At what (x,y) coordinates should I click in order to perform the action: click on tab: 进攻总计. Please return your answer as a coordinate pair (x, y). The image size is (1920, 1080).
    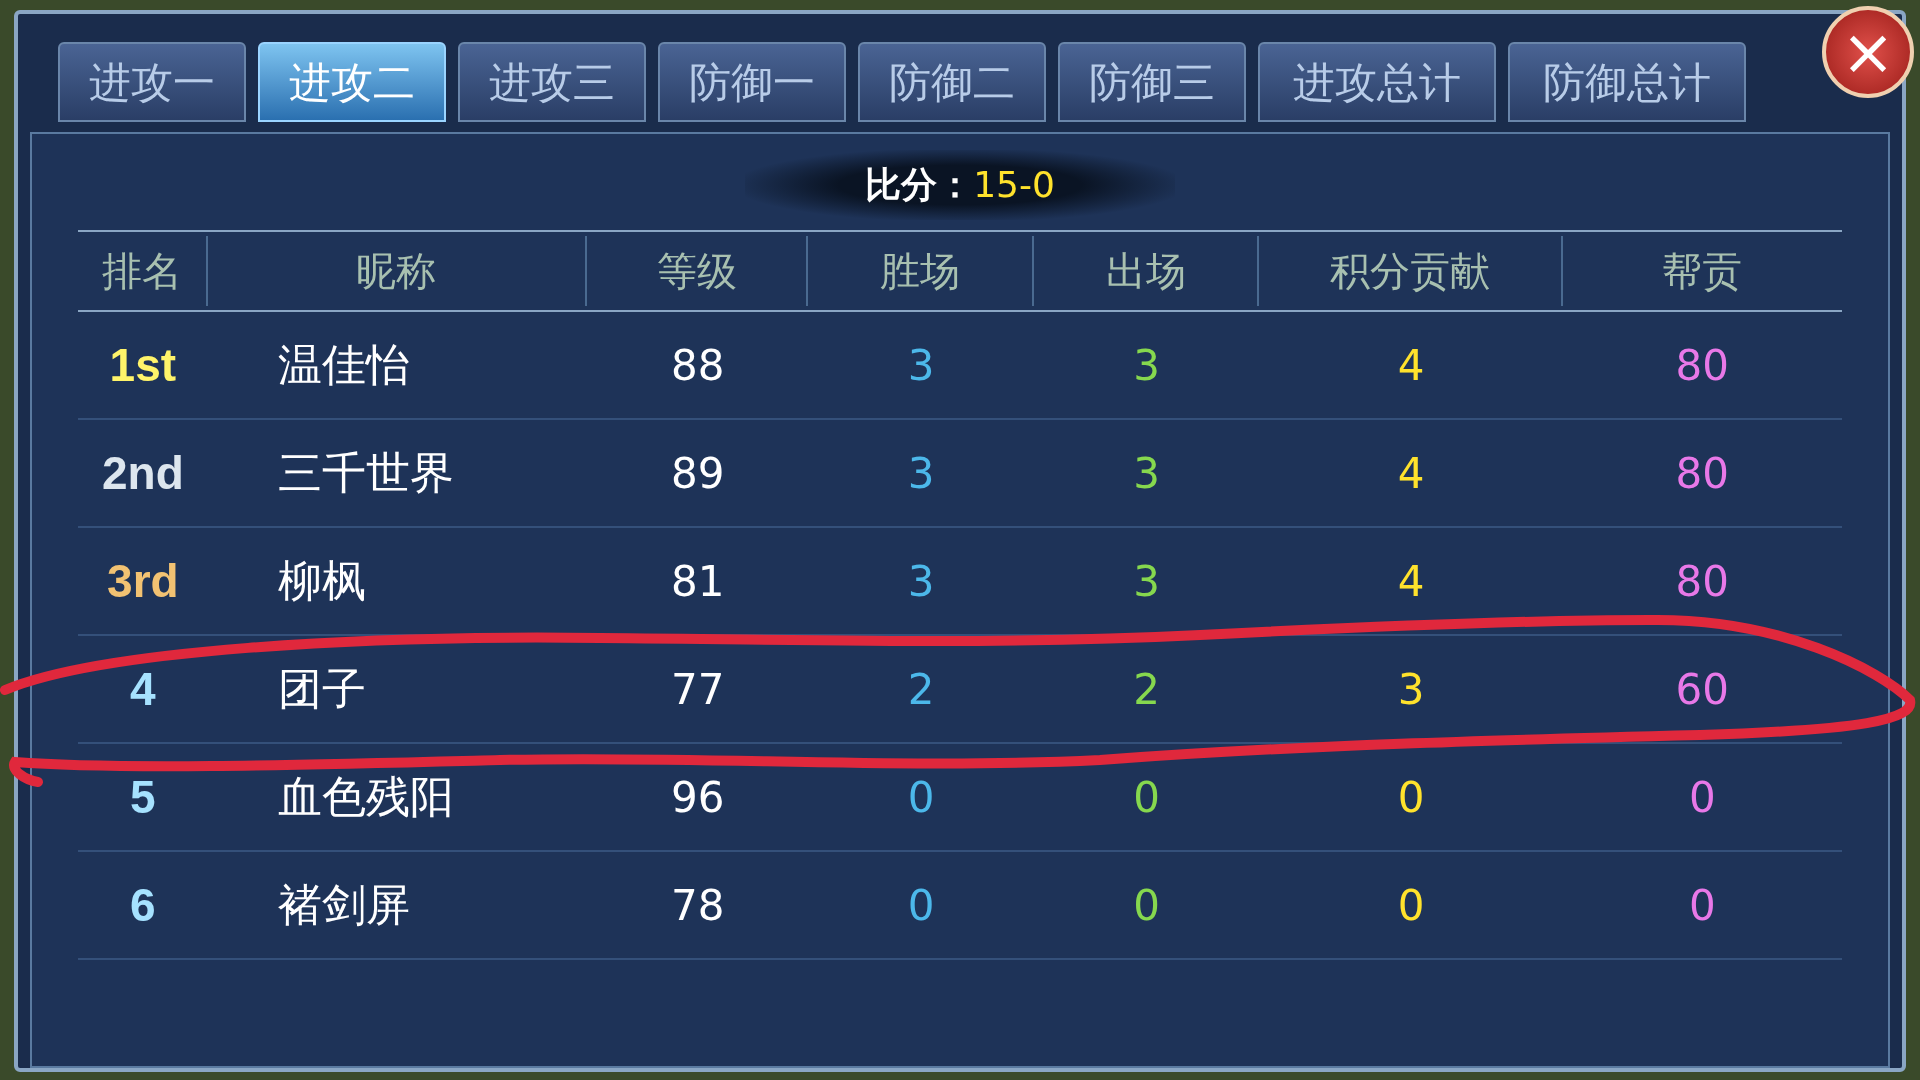
    Looking at the image, I should click on (1377, 82).